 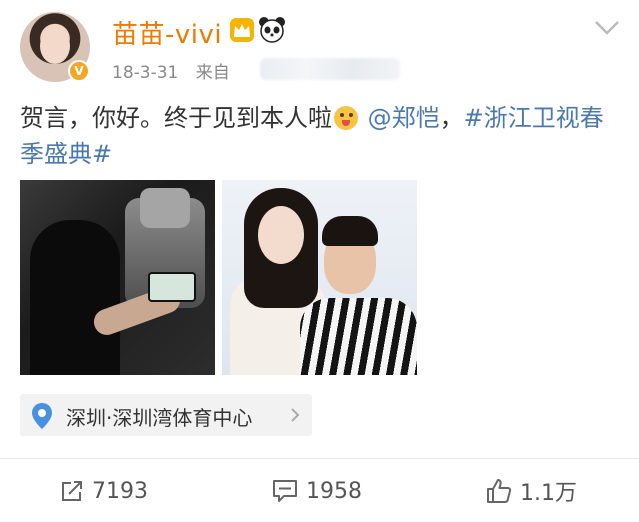 What do you see at coordinates (358, 336) in the screenshot?
I see `man-shirt` at bounding box center [358, 336].